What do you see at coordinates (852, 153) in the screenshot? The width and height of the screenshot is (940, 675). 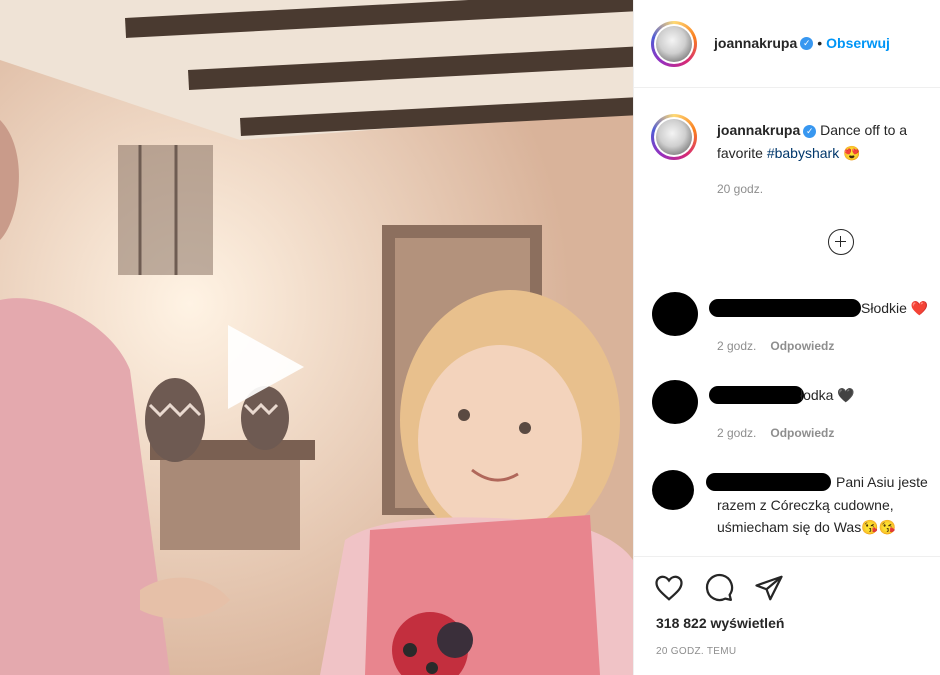 I see `caption-emoji: 😍` at bounding box center [852, 153].